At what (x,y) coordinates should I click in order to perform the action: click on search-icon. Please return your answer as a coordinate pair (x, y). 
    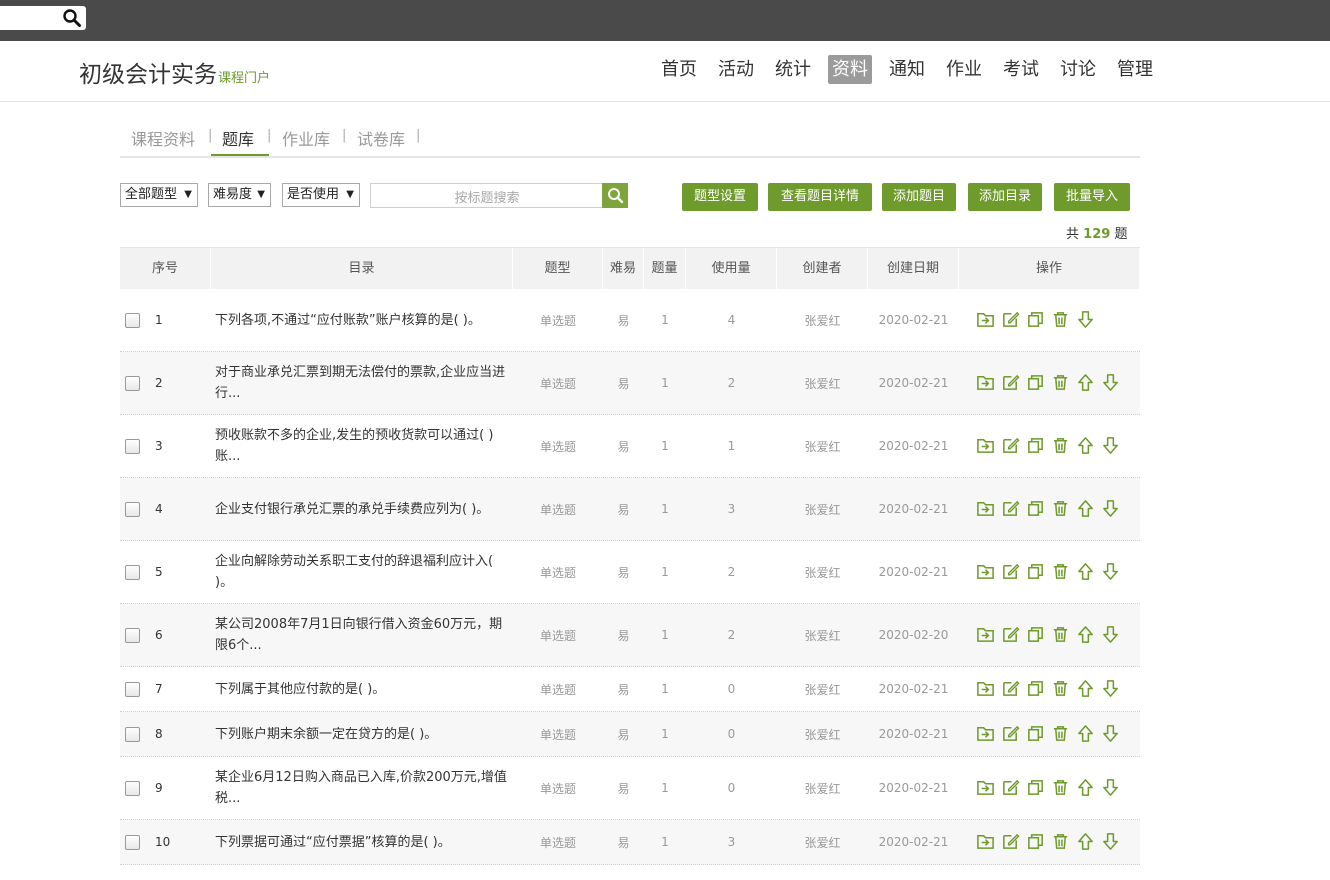
    Looking at the image, I should click on (72, 18).